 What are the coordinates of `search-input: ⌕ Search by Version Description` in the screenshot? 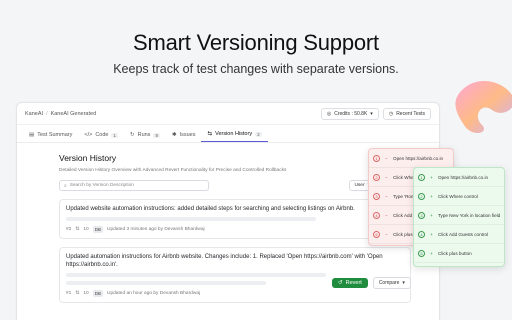 It's located at (134, 185).